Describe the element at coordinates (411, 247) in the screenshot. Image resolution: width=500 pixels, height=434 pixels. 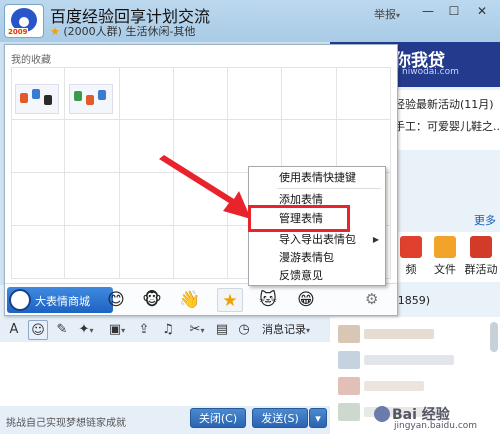
I see `video-icon` at that location.